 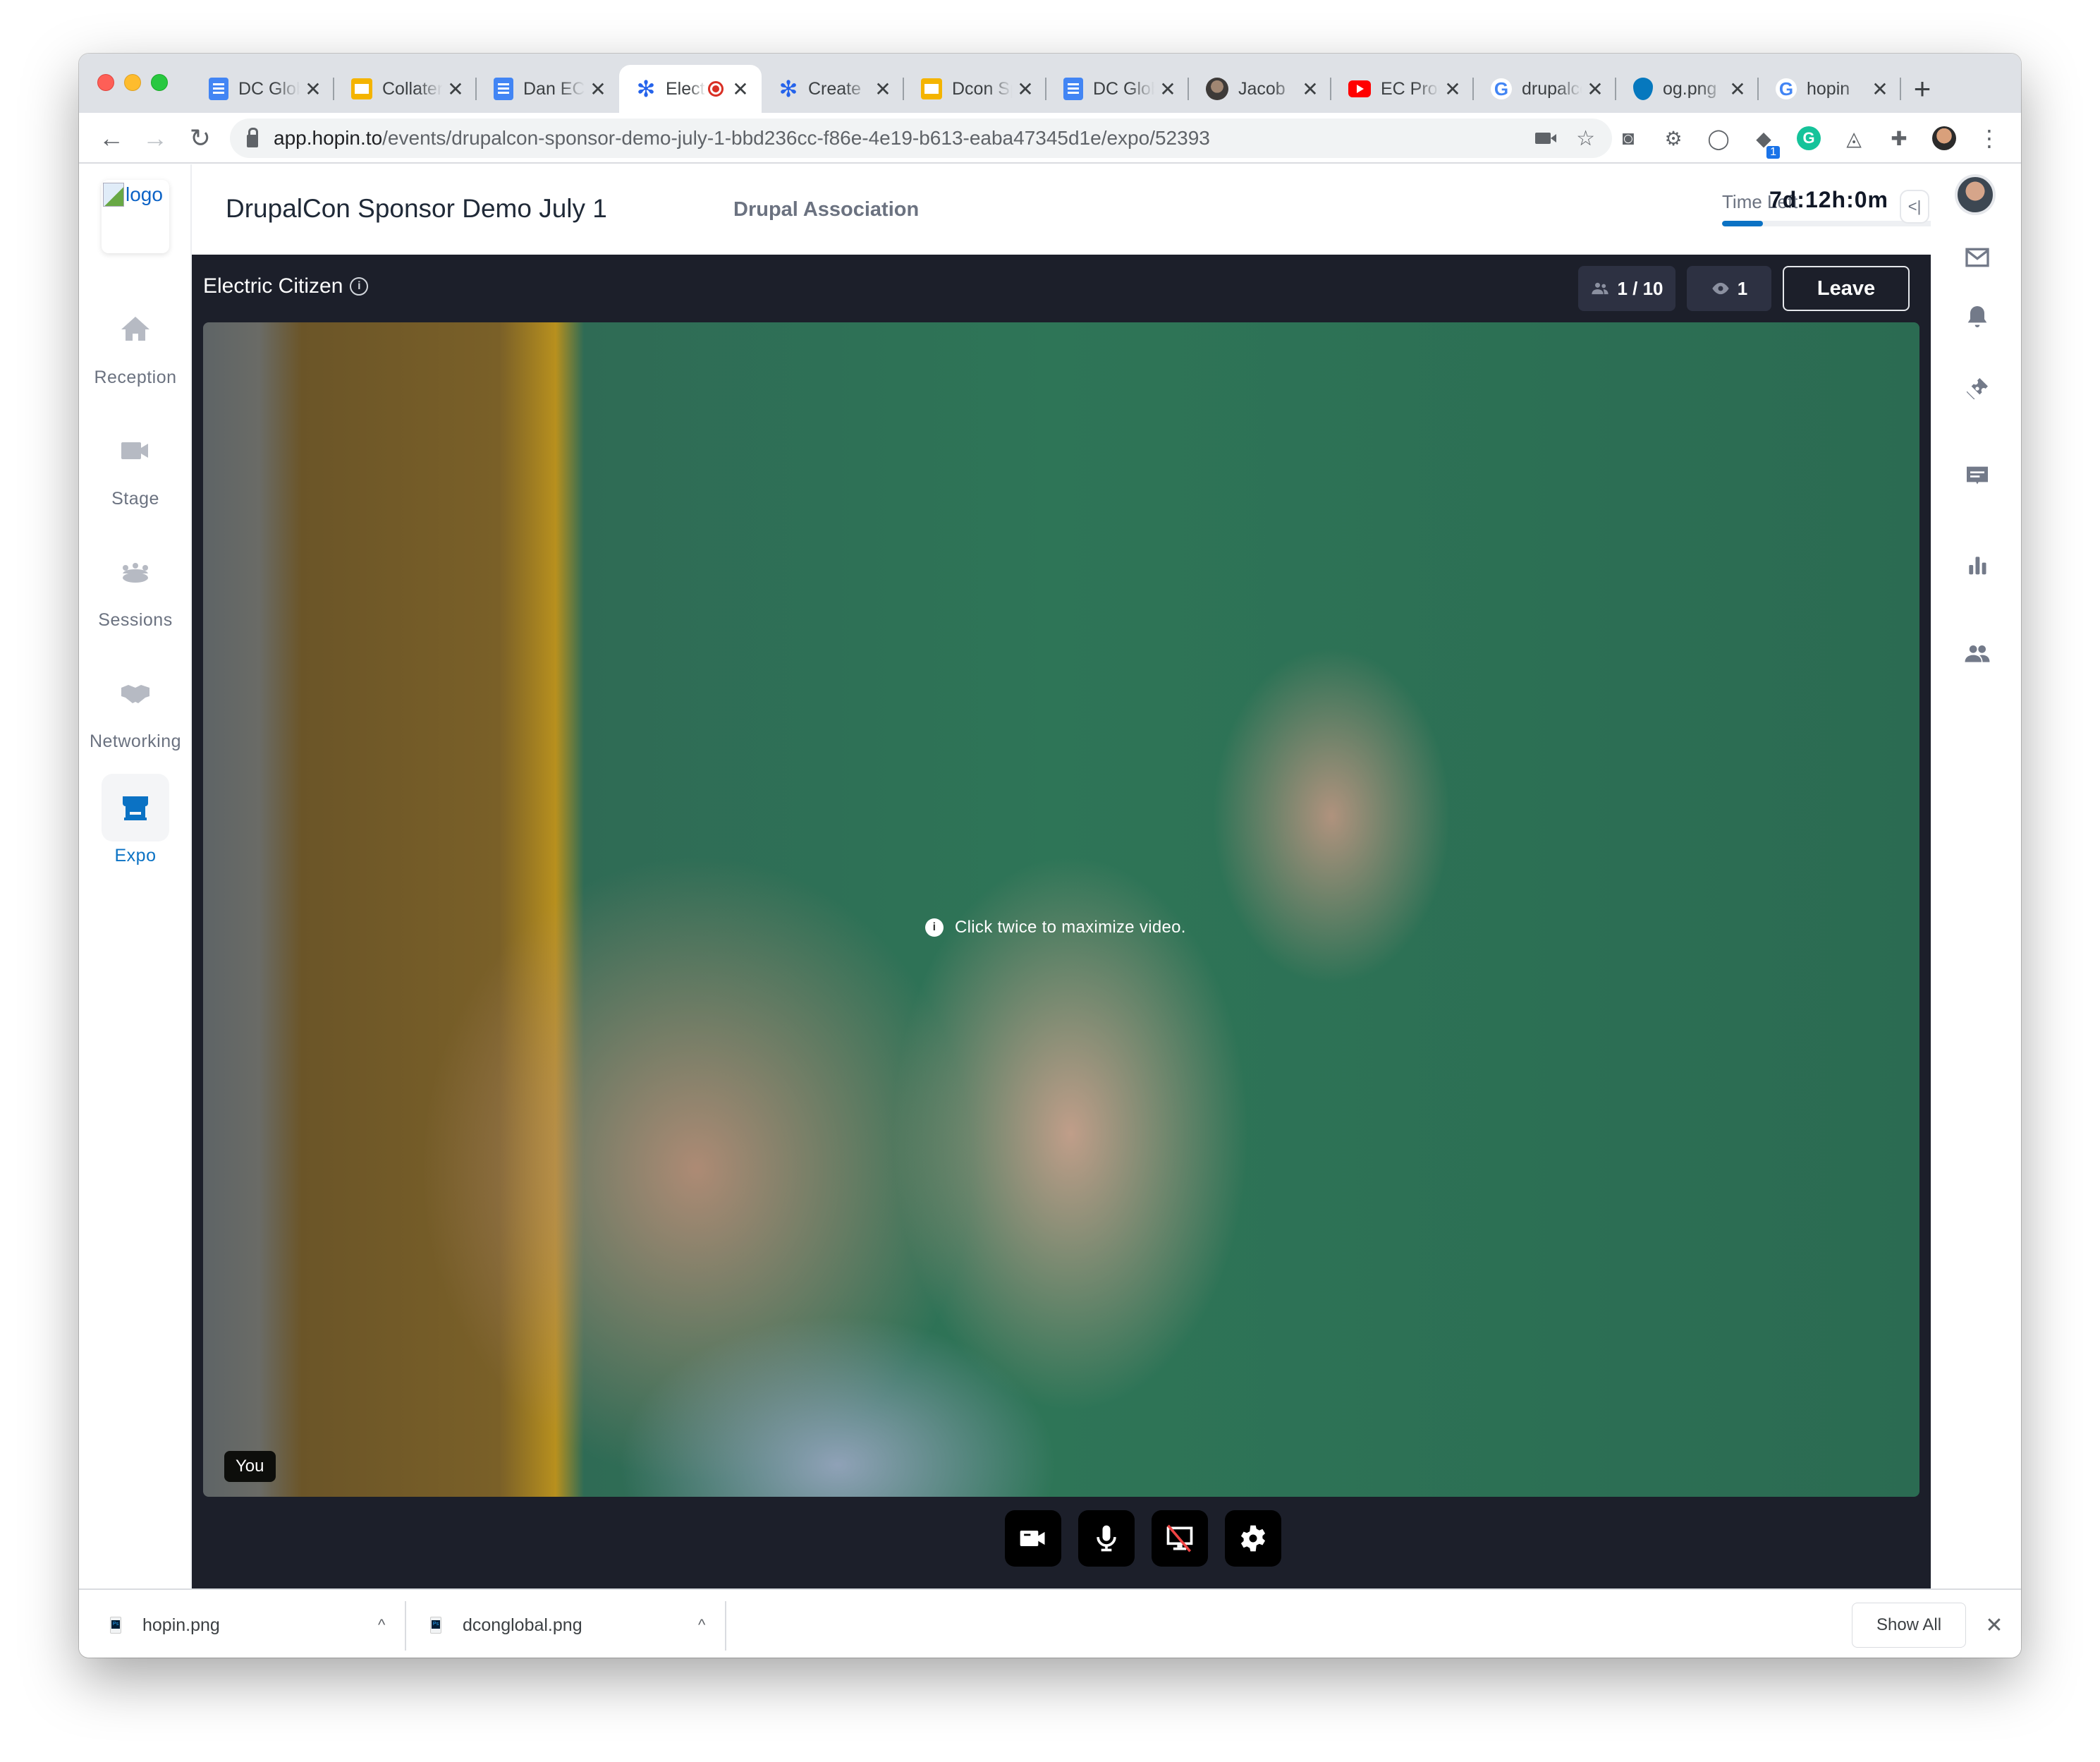 I want to click on tab: Jacob ✕, so click(x=1260, y=89).